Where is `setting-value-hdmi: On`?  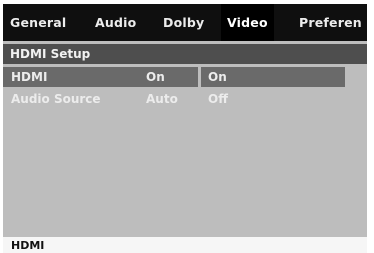
setting-value-hdmi: On is located at coordinates (155, 77).